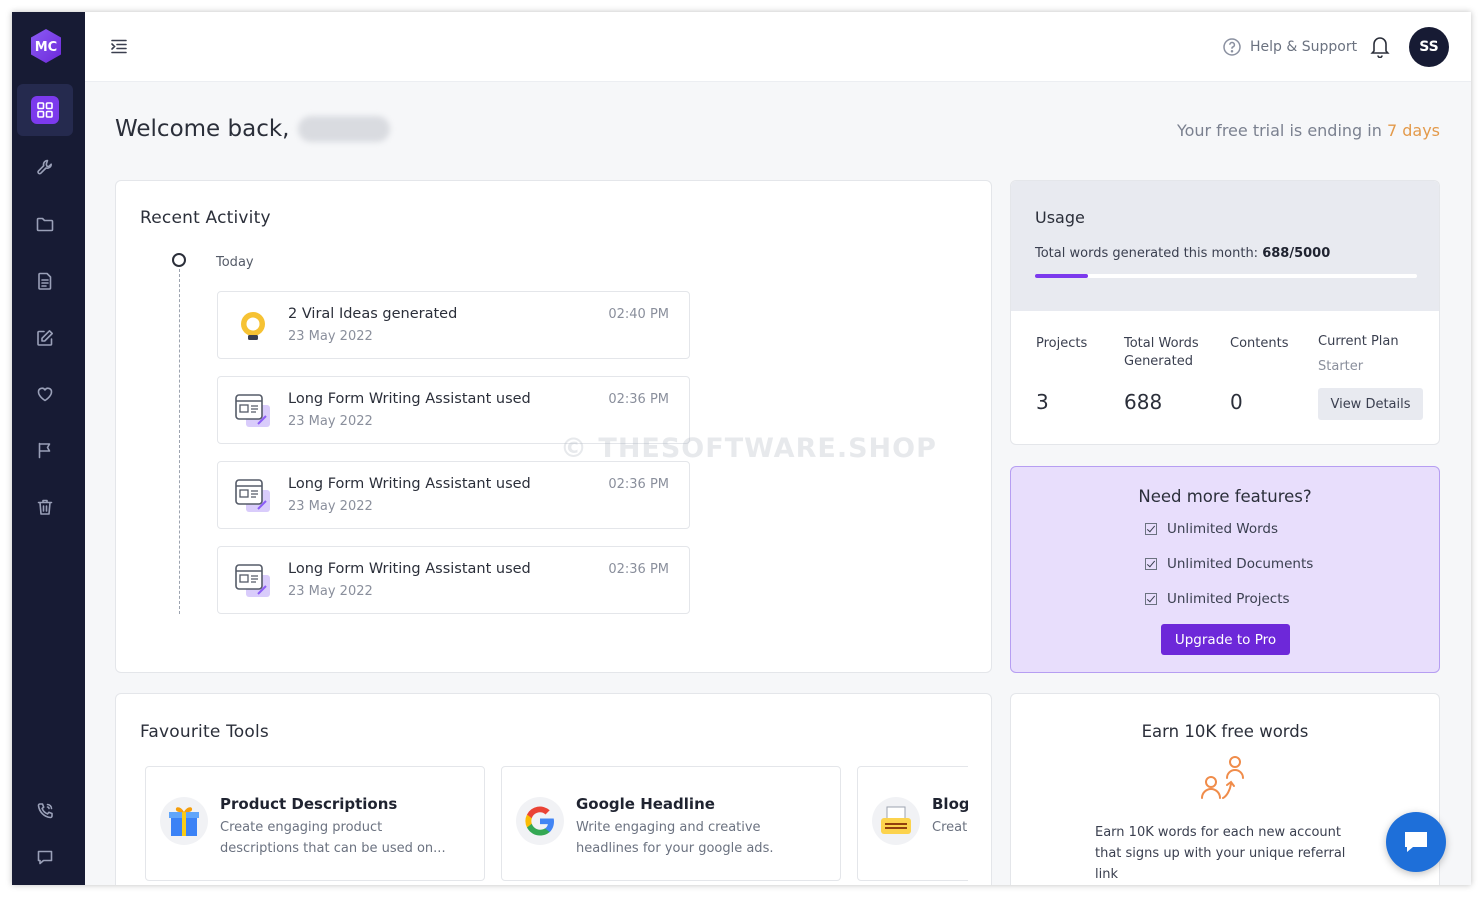  What do you see at coordinates (778, 47) in the screenshot?
I see `topbar: Help & Support SS` at bounding box center [778, 47].